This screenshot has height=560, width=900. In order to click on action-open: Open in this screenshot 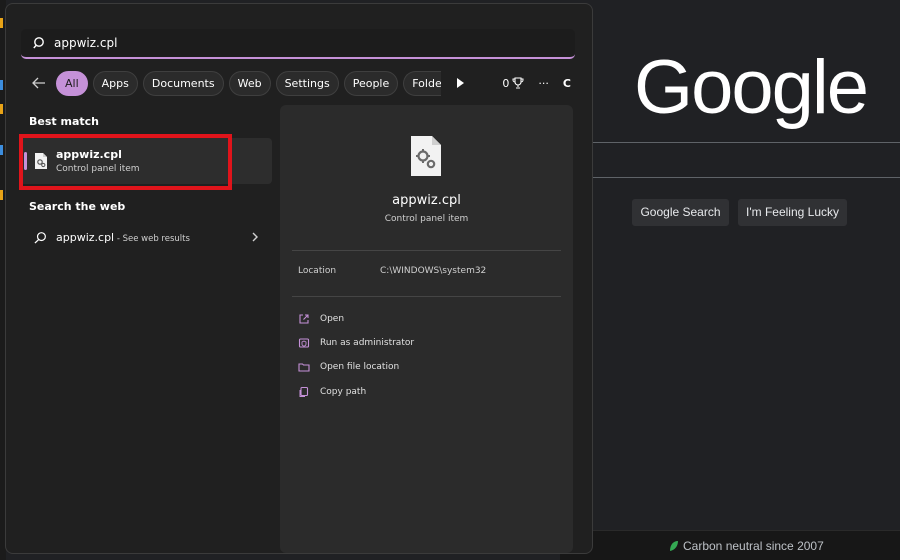, I will do `click(321, 319)`.